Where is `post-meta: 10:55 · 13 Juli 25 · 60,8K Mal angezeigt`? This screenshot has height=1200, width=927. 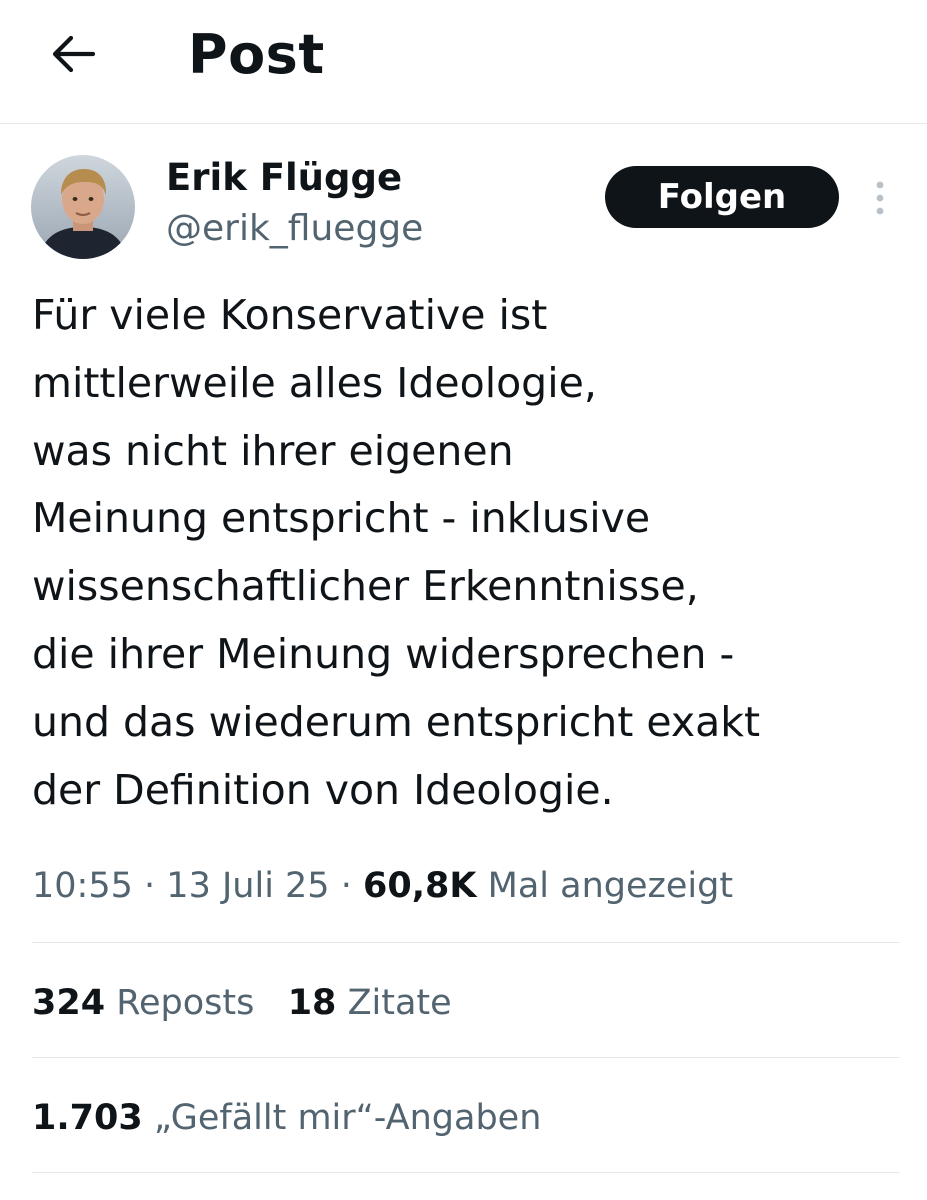
post-meta: 10:55 · 13 Juli 25 · 60,8K Mal angezeigt is located at coordinates (382, 886).